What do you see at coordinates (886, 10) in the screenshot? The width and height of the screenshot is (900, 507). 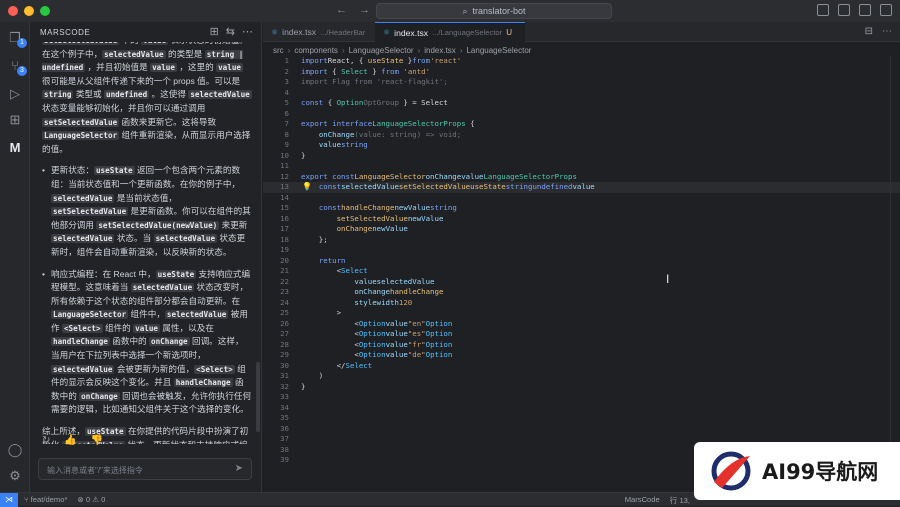 I see `customize-layout-icon` at bounding box center [886, 10].